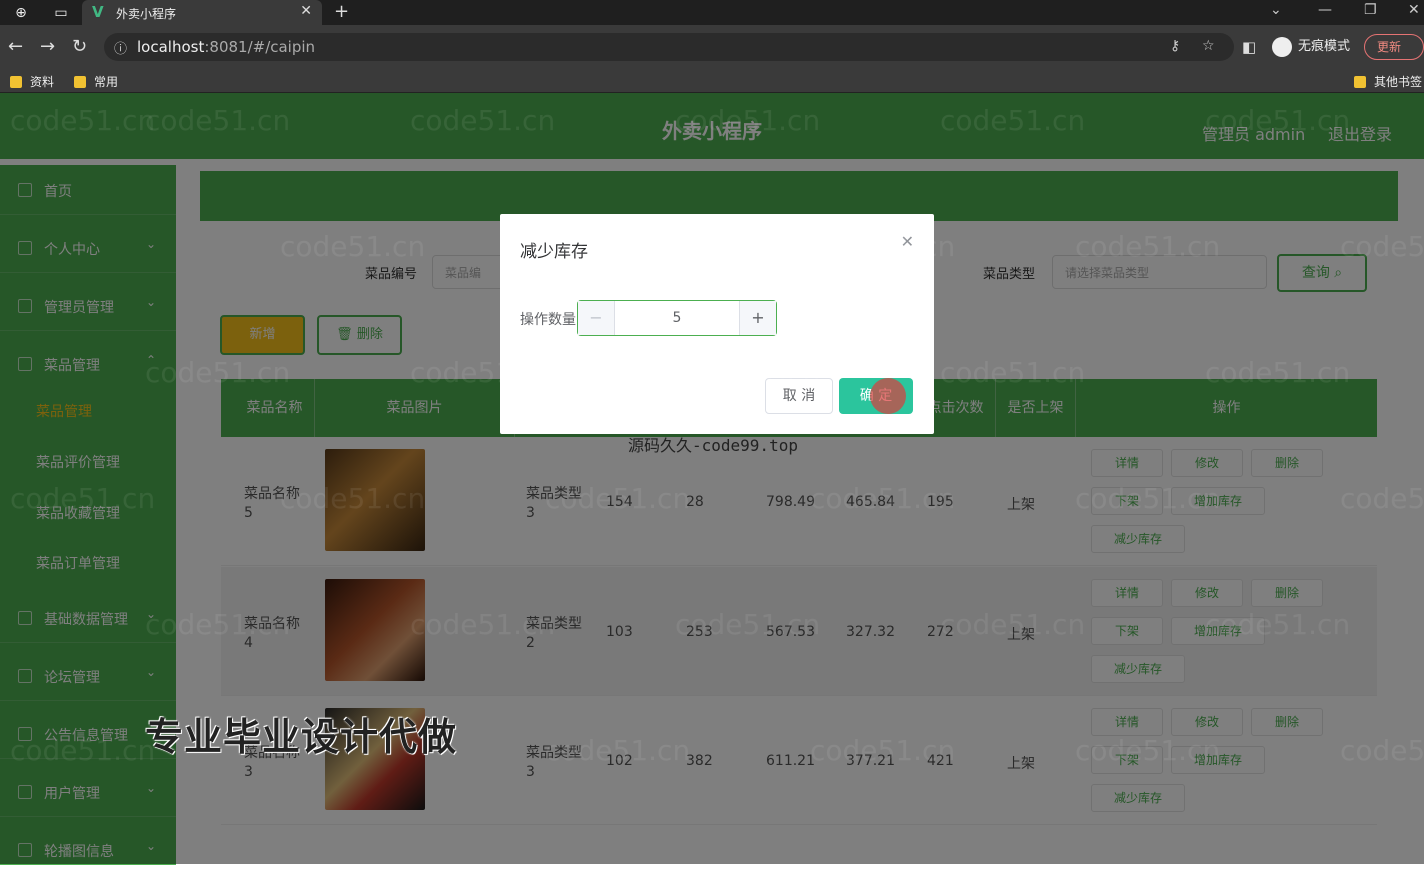 The height and width of the screenshot is (875, 1424). I want to click on other-bookmarks: 其他书签, so click(1388, 81).